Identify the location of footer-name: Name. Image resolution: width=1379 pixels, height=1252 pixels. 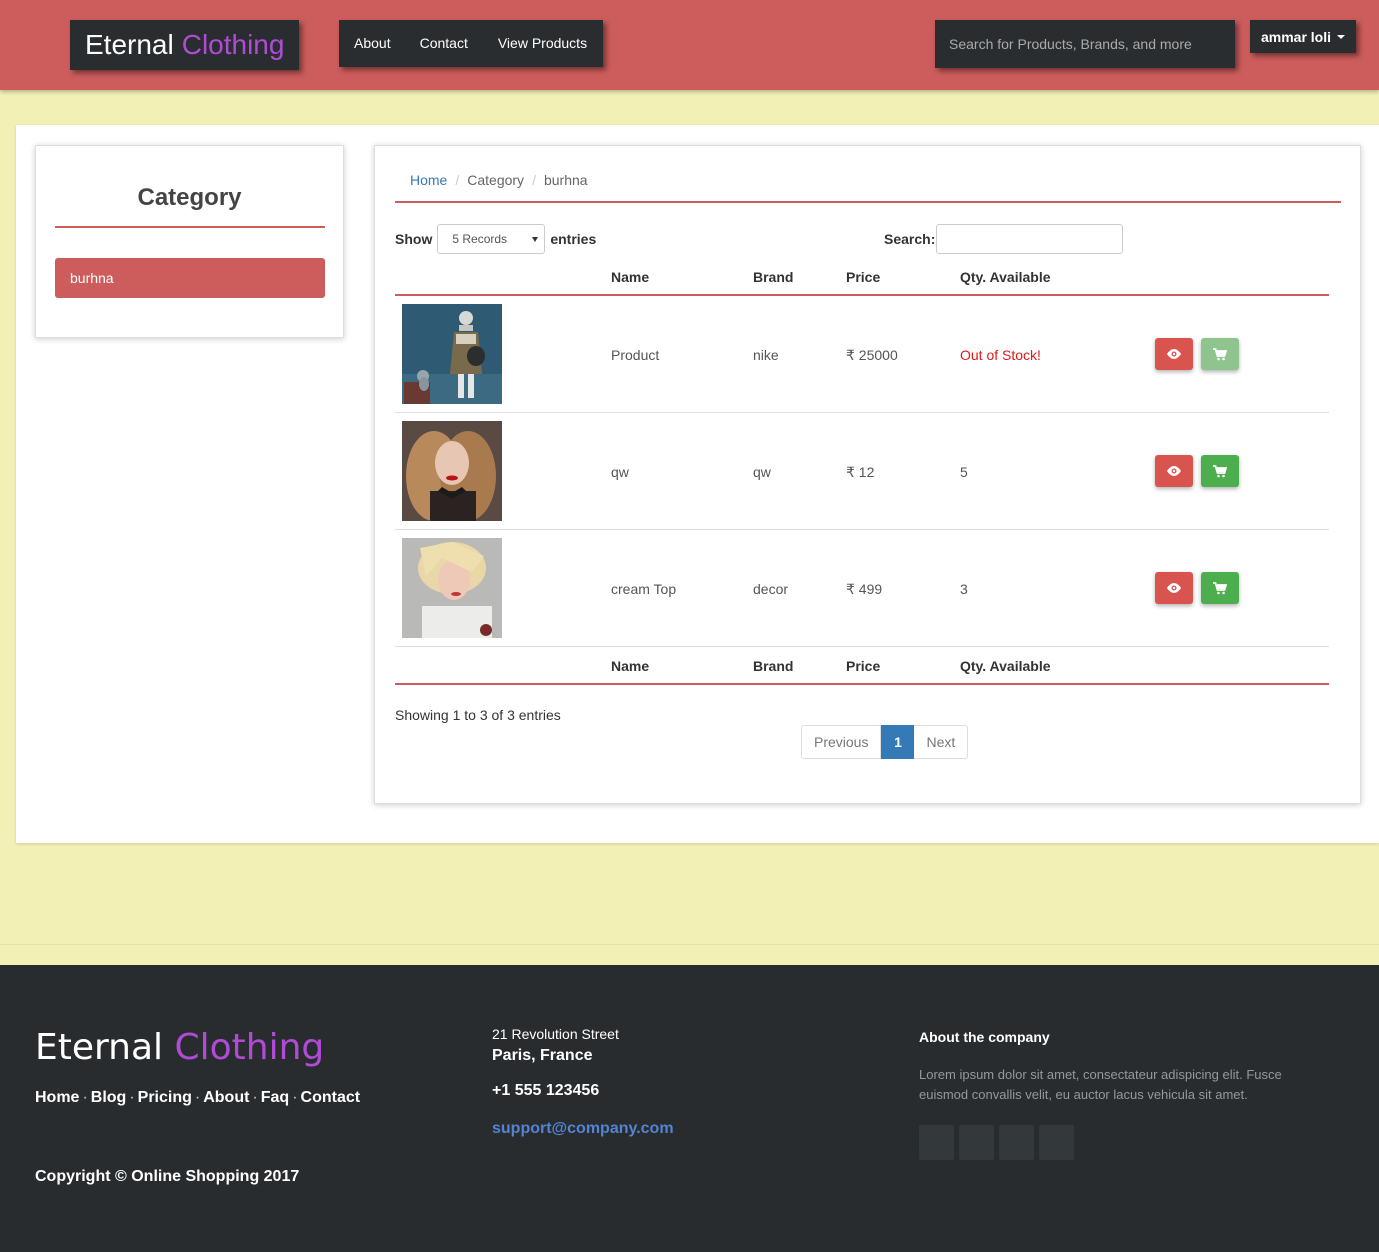
(630, 666).